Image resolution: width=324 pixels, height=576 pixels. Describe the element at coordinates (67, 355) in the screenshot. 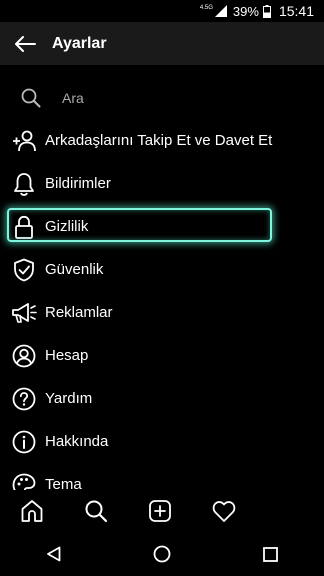

I see `menu-item-label: Hesap` at that location.